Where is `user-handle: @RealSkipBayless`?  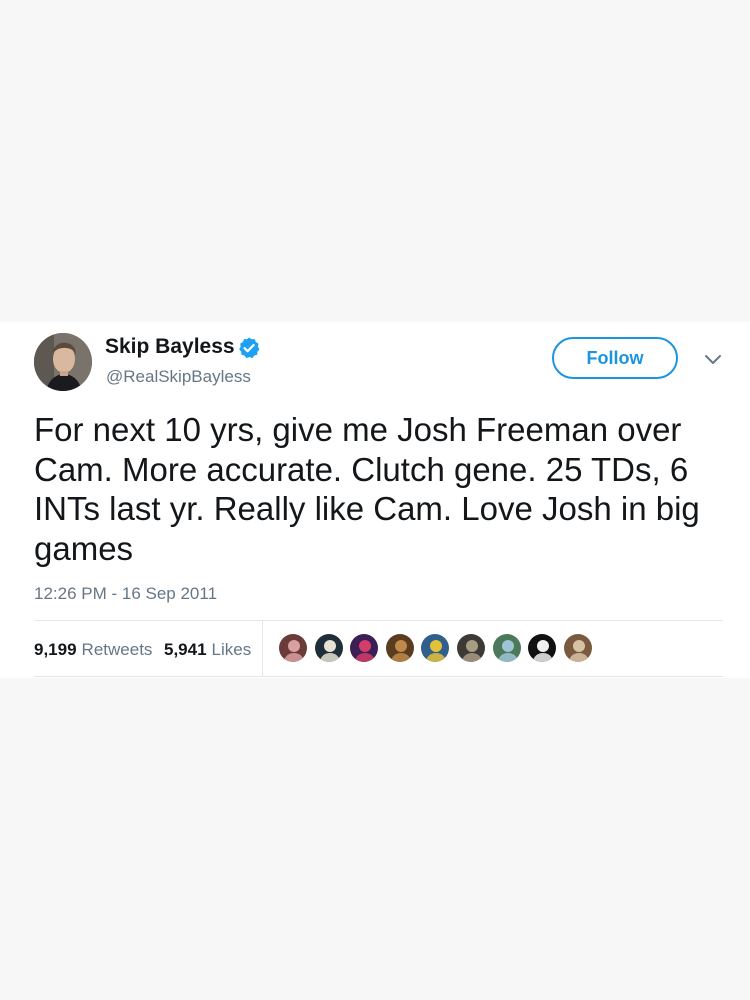 user-handle: @RealSkipBayless is located at coordinates (178, 377).